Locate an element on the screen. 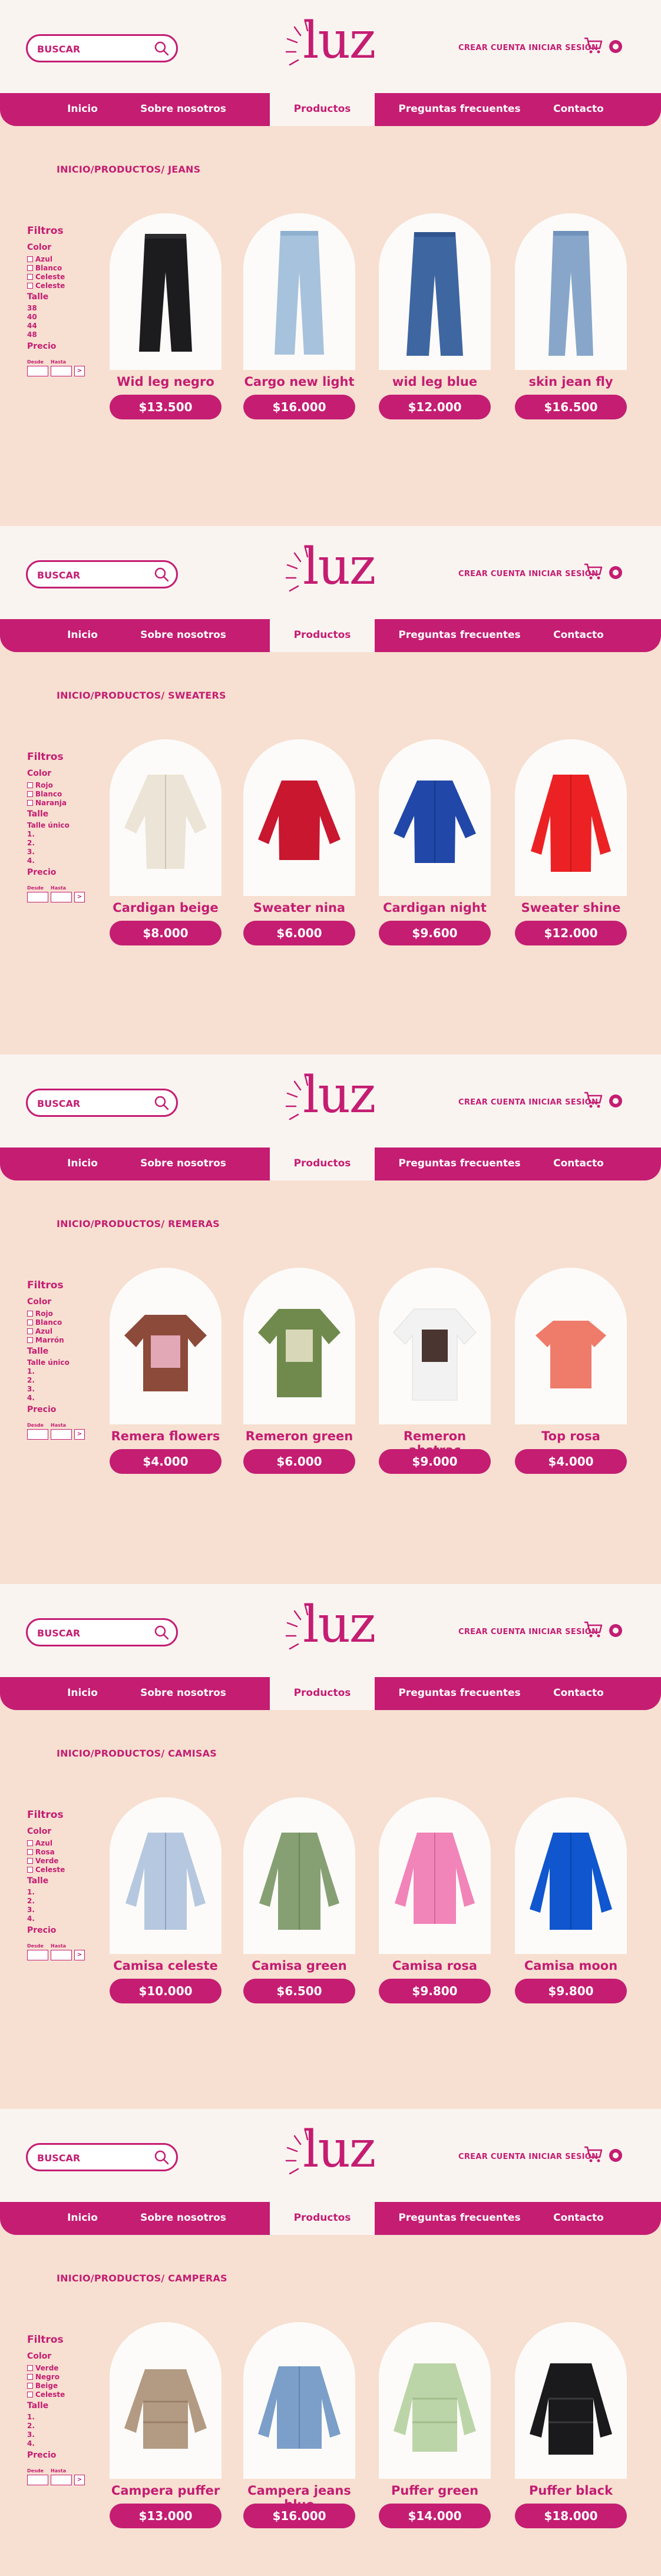  product-name: Sweater nina is located at coordinates (299, 909).